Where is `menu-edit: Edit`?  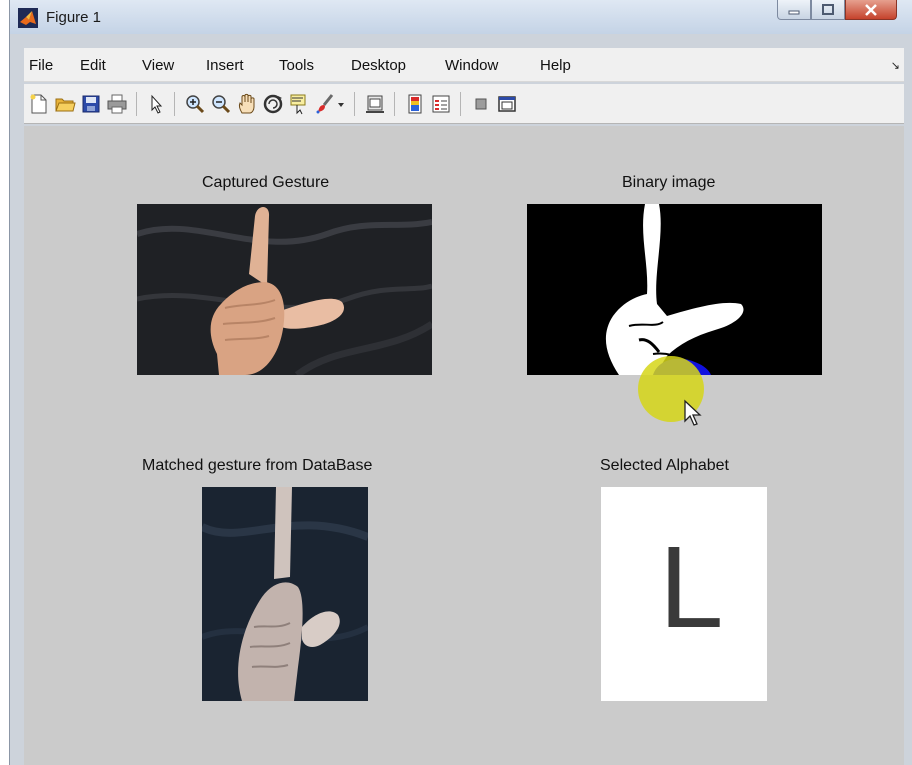 menu-edit: Edit is located at coordinates (93, 65).